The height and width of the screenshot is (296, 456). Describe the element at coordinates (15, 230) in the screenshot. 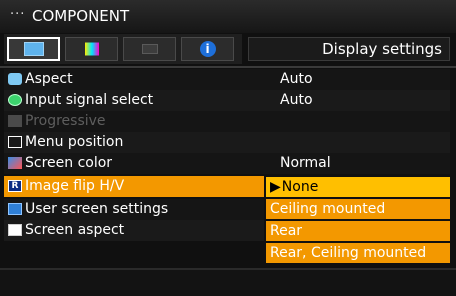

I see `screen-aspect-icon` at that location.